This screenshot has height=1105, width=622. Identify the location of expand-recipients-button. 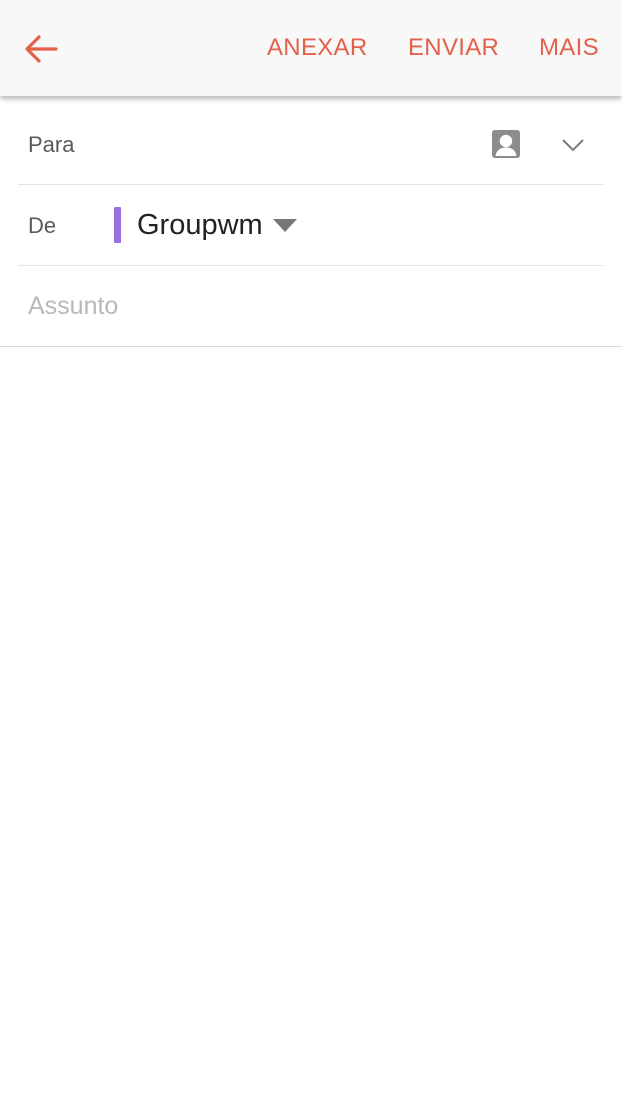
(573, 145).